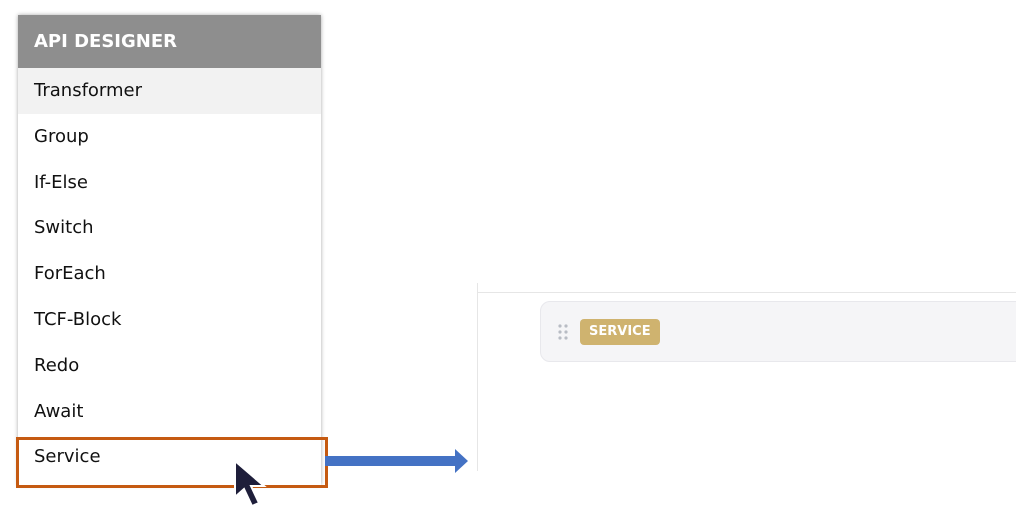  Describe the element at coordinates (778, 331) in the screenshot. I see `service-block: SERVICE` at that location.